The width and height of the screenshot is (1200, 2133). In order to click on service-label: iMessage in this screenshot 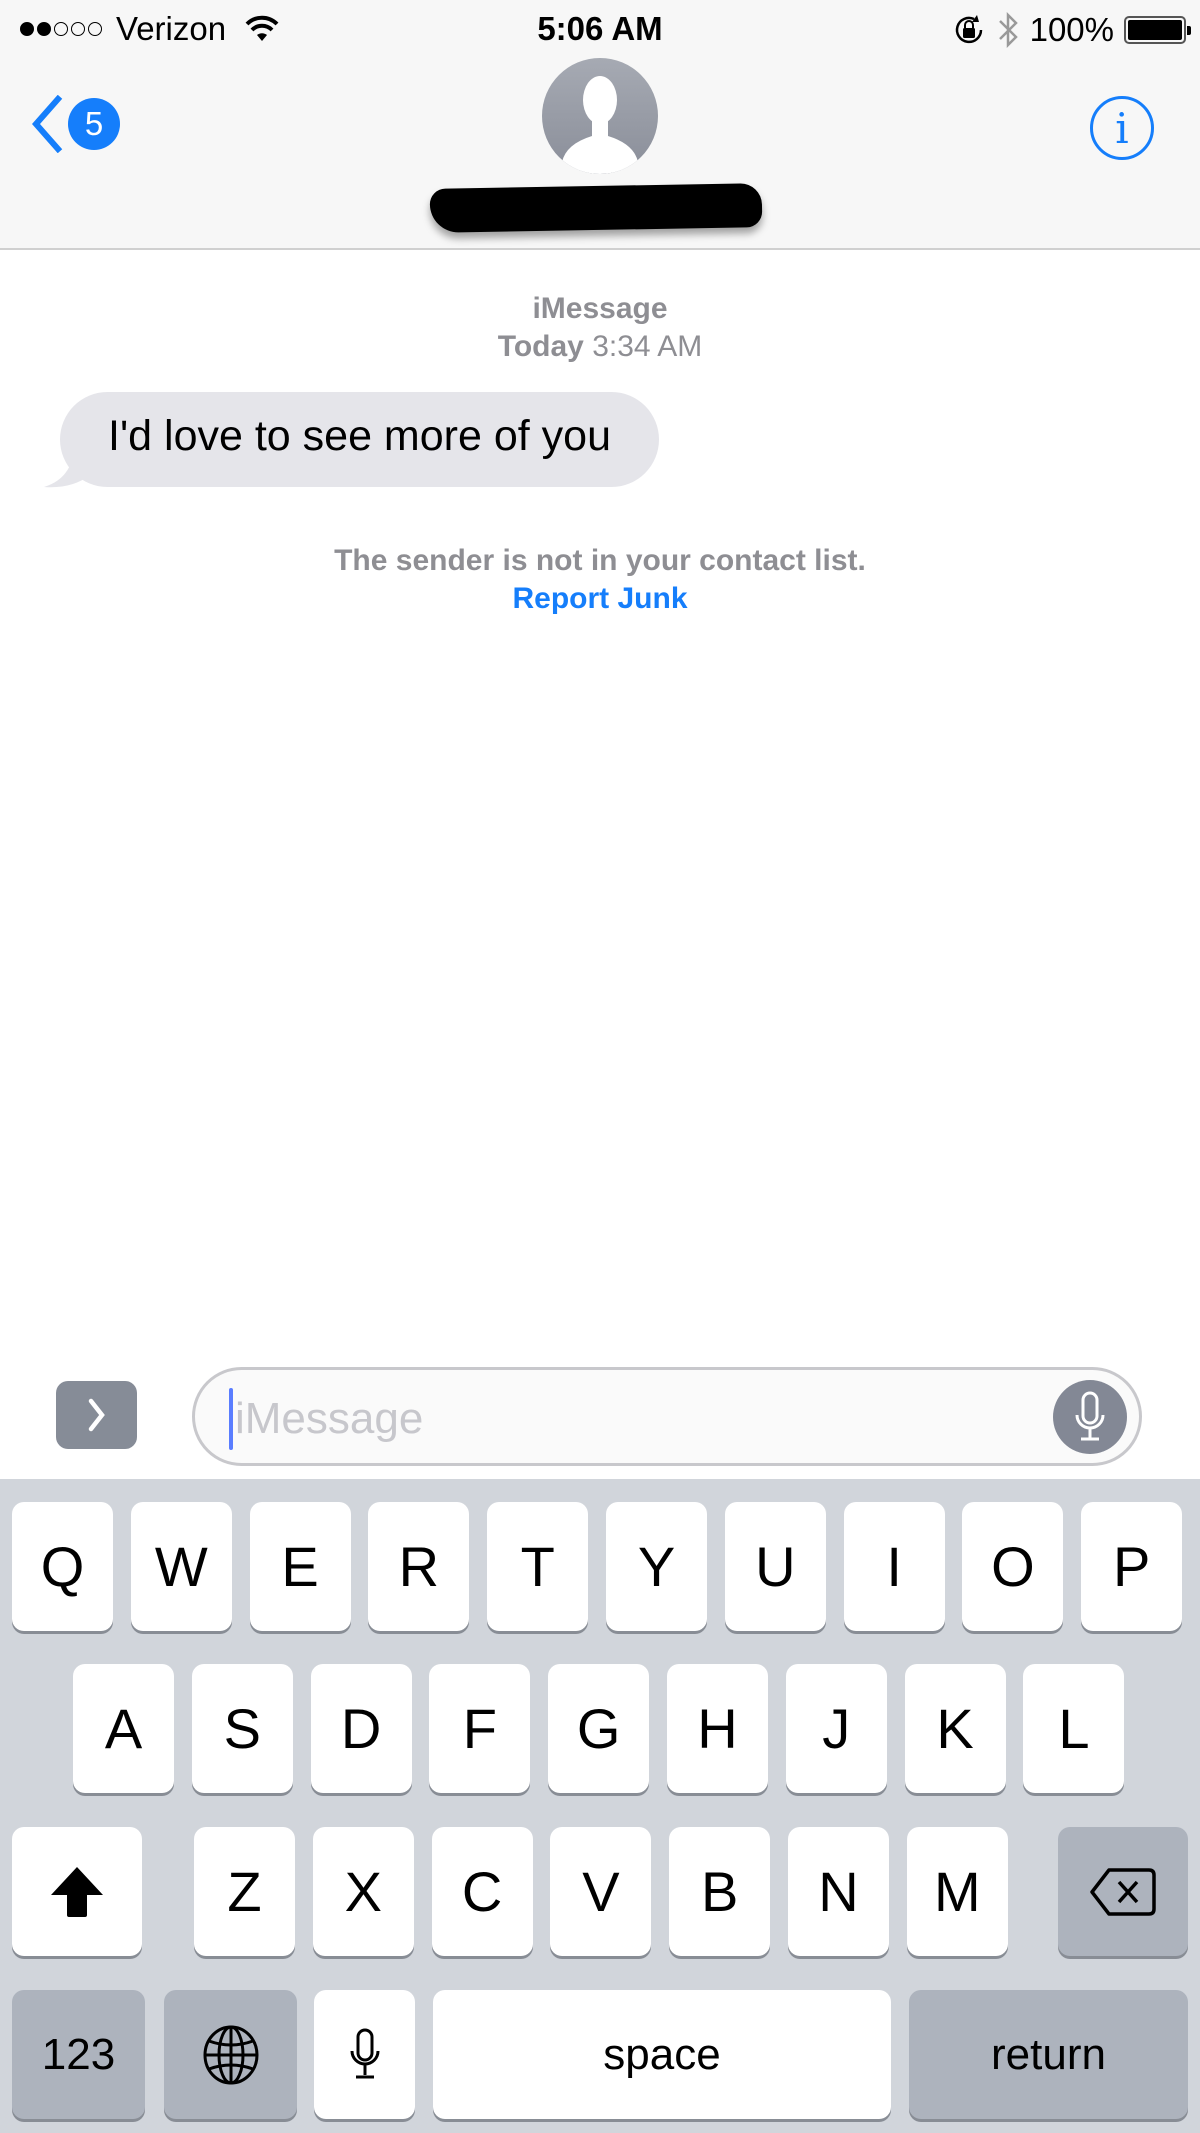, I will do `click(600, 308)`.